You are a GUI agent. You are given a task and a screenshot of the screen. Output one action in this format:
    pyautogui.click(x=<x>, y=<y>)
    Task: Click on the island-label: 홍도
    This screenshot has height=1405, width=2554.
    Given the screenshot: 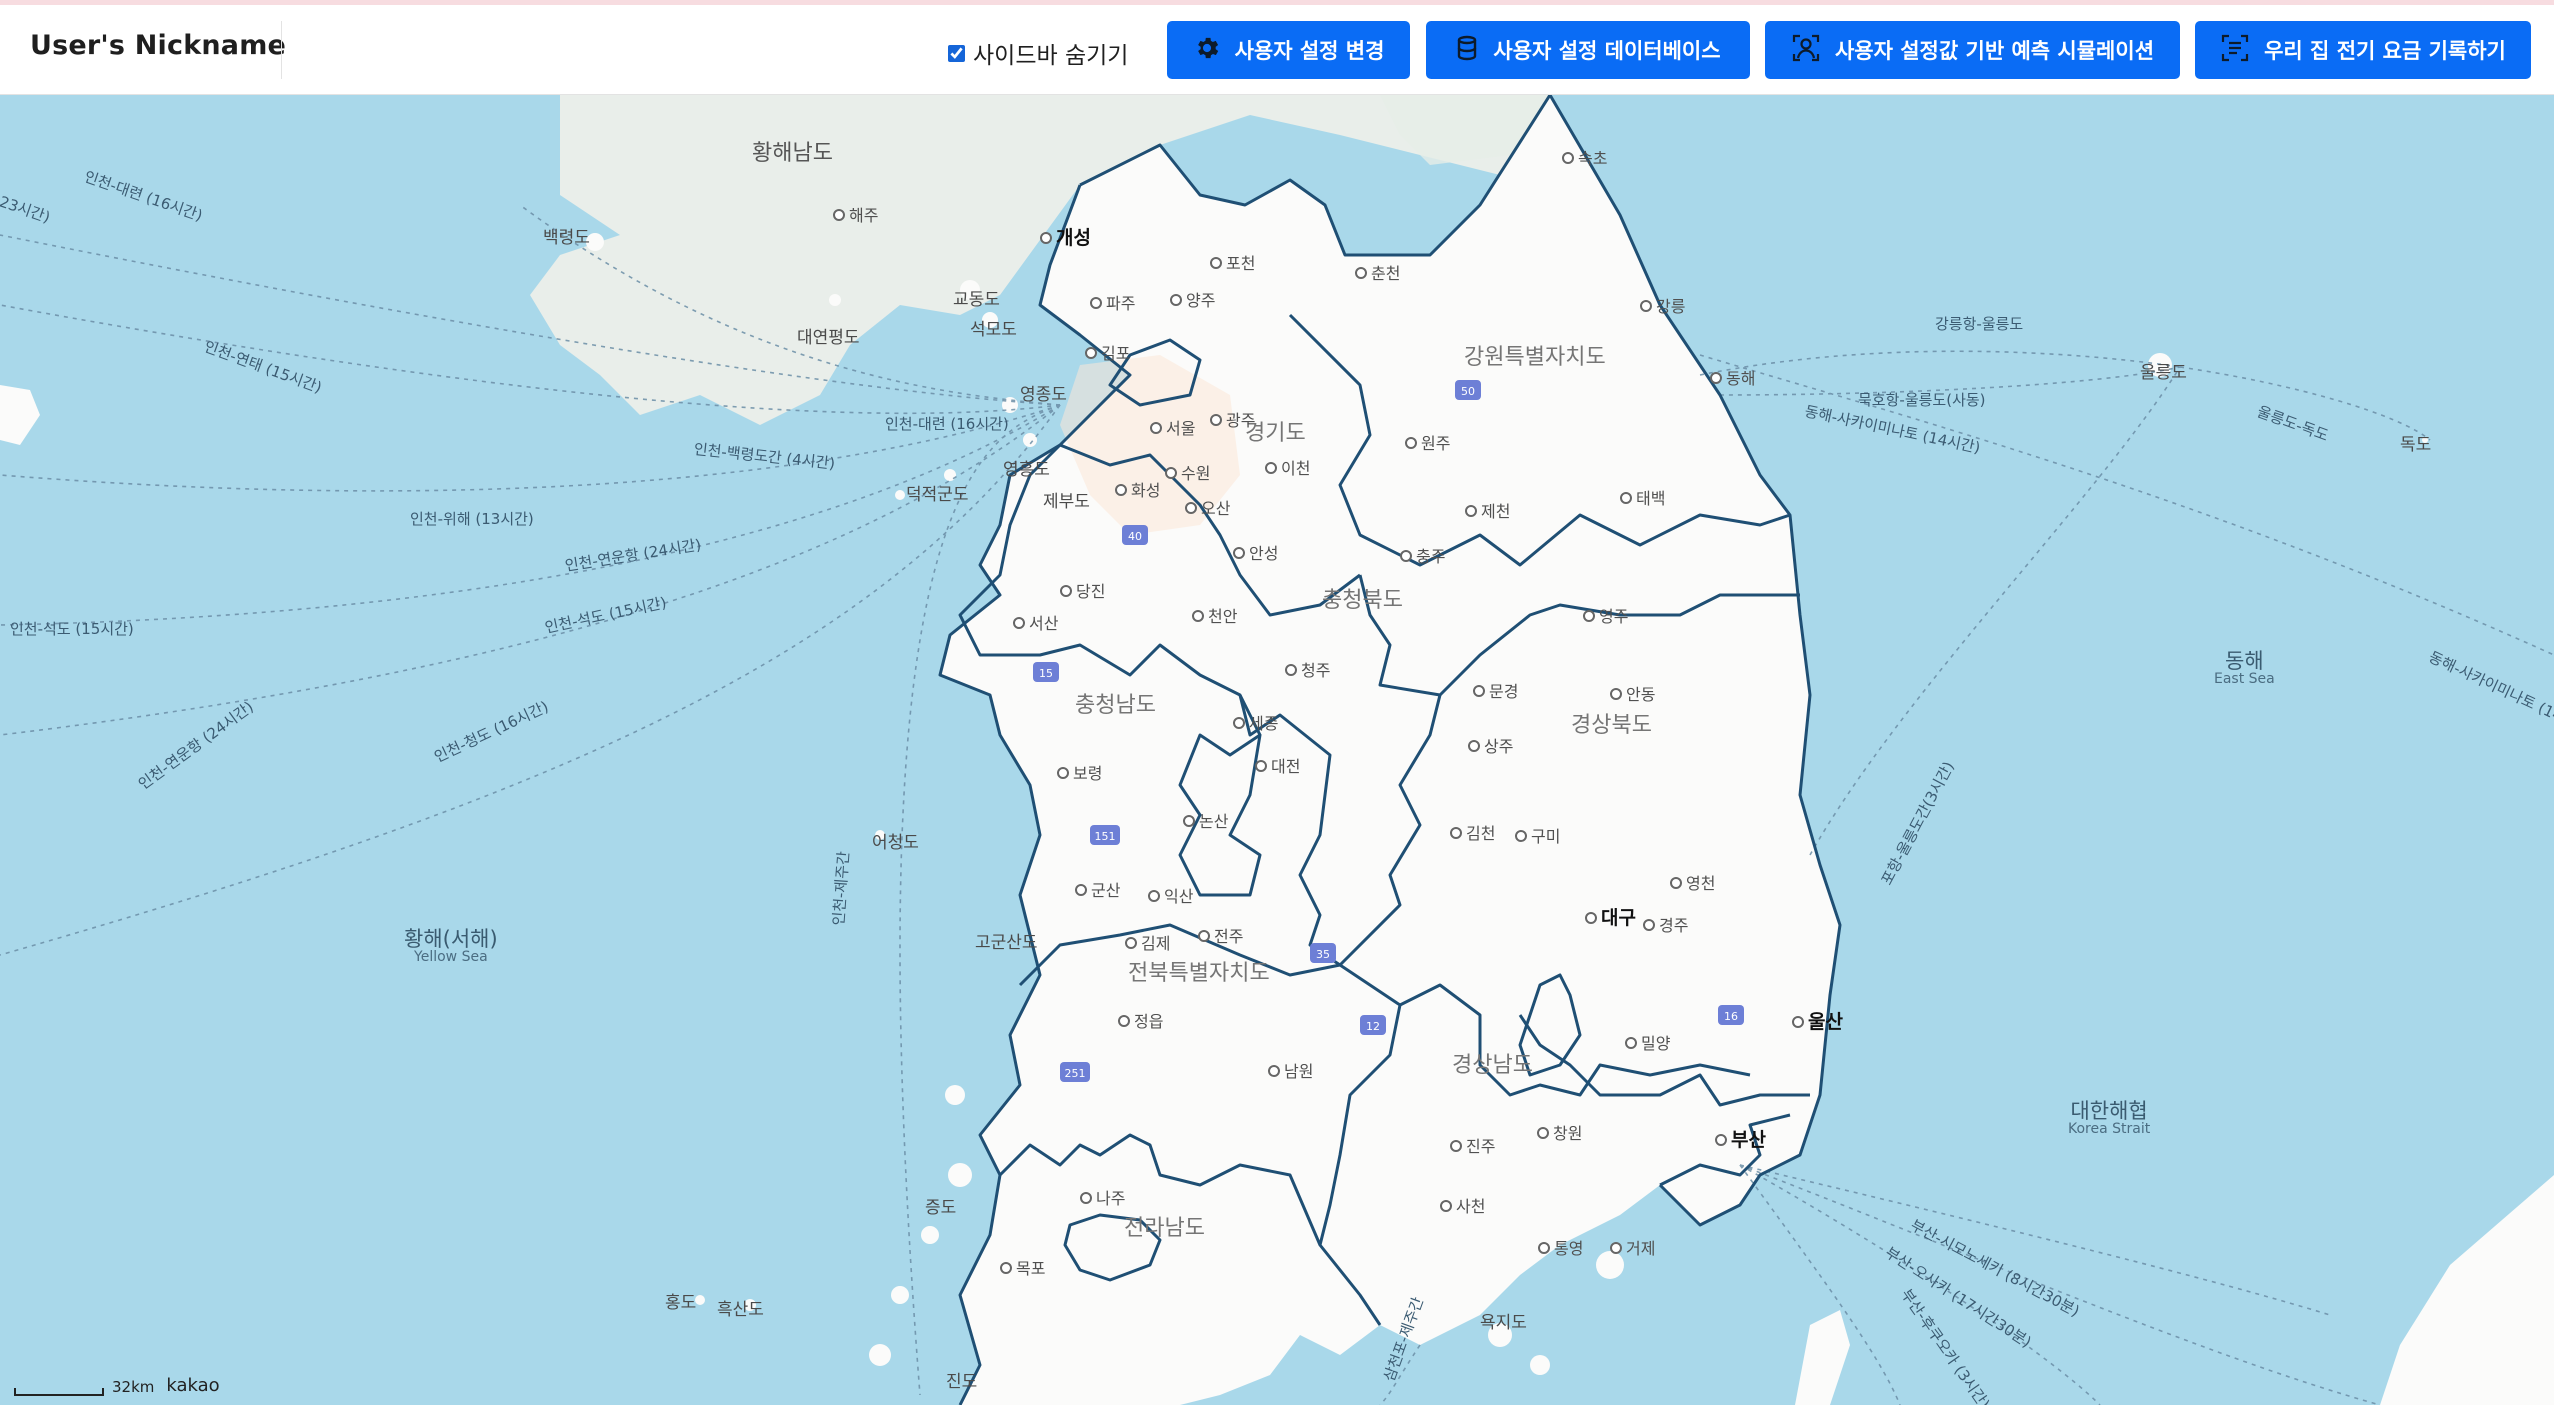 What is the action you would take?
    pyautogui.click(x=681, y=1303)
    